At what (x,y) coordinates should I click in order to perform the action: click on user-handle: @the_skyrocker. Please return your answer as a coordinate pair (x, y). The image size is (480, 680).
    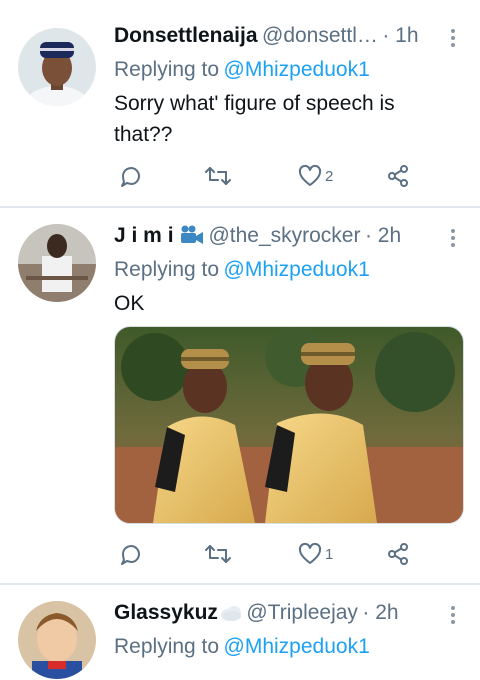
    Looking at the image, I should click on (284, 235).